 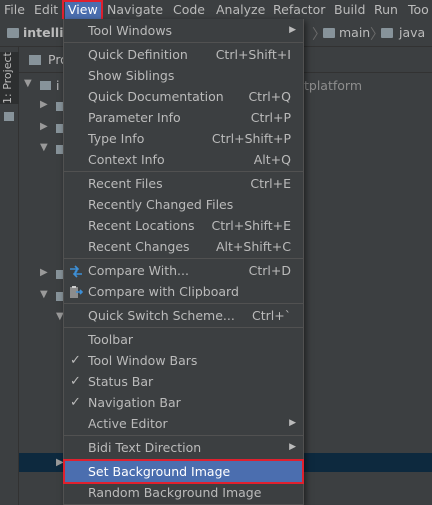 I want to click on menu-item-quick-switch-scheme: Quick Switch Scheme... Ctrl+`, so click(x=183, y=315).